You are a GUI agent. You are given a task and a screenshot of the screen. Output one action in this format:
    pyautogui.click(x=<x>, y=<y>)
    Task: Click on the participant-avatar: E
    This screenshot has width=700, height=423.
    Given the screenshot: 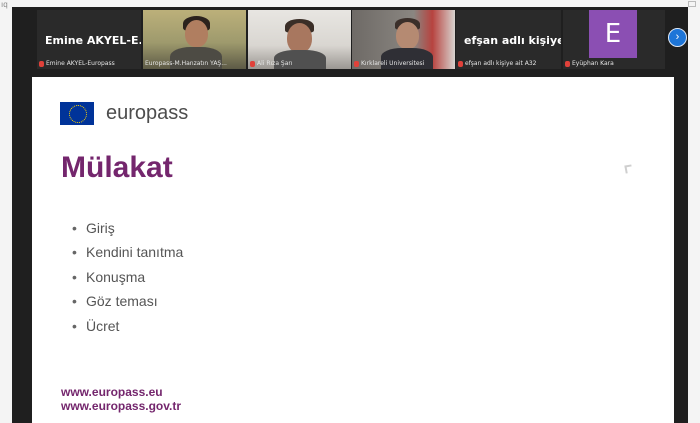 What is the action you would take?
    pyautogui.click(x=613, y=34)
    